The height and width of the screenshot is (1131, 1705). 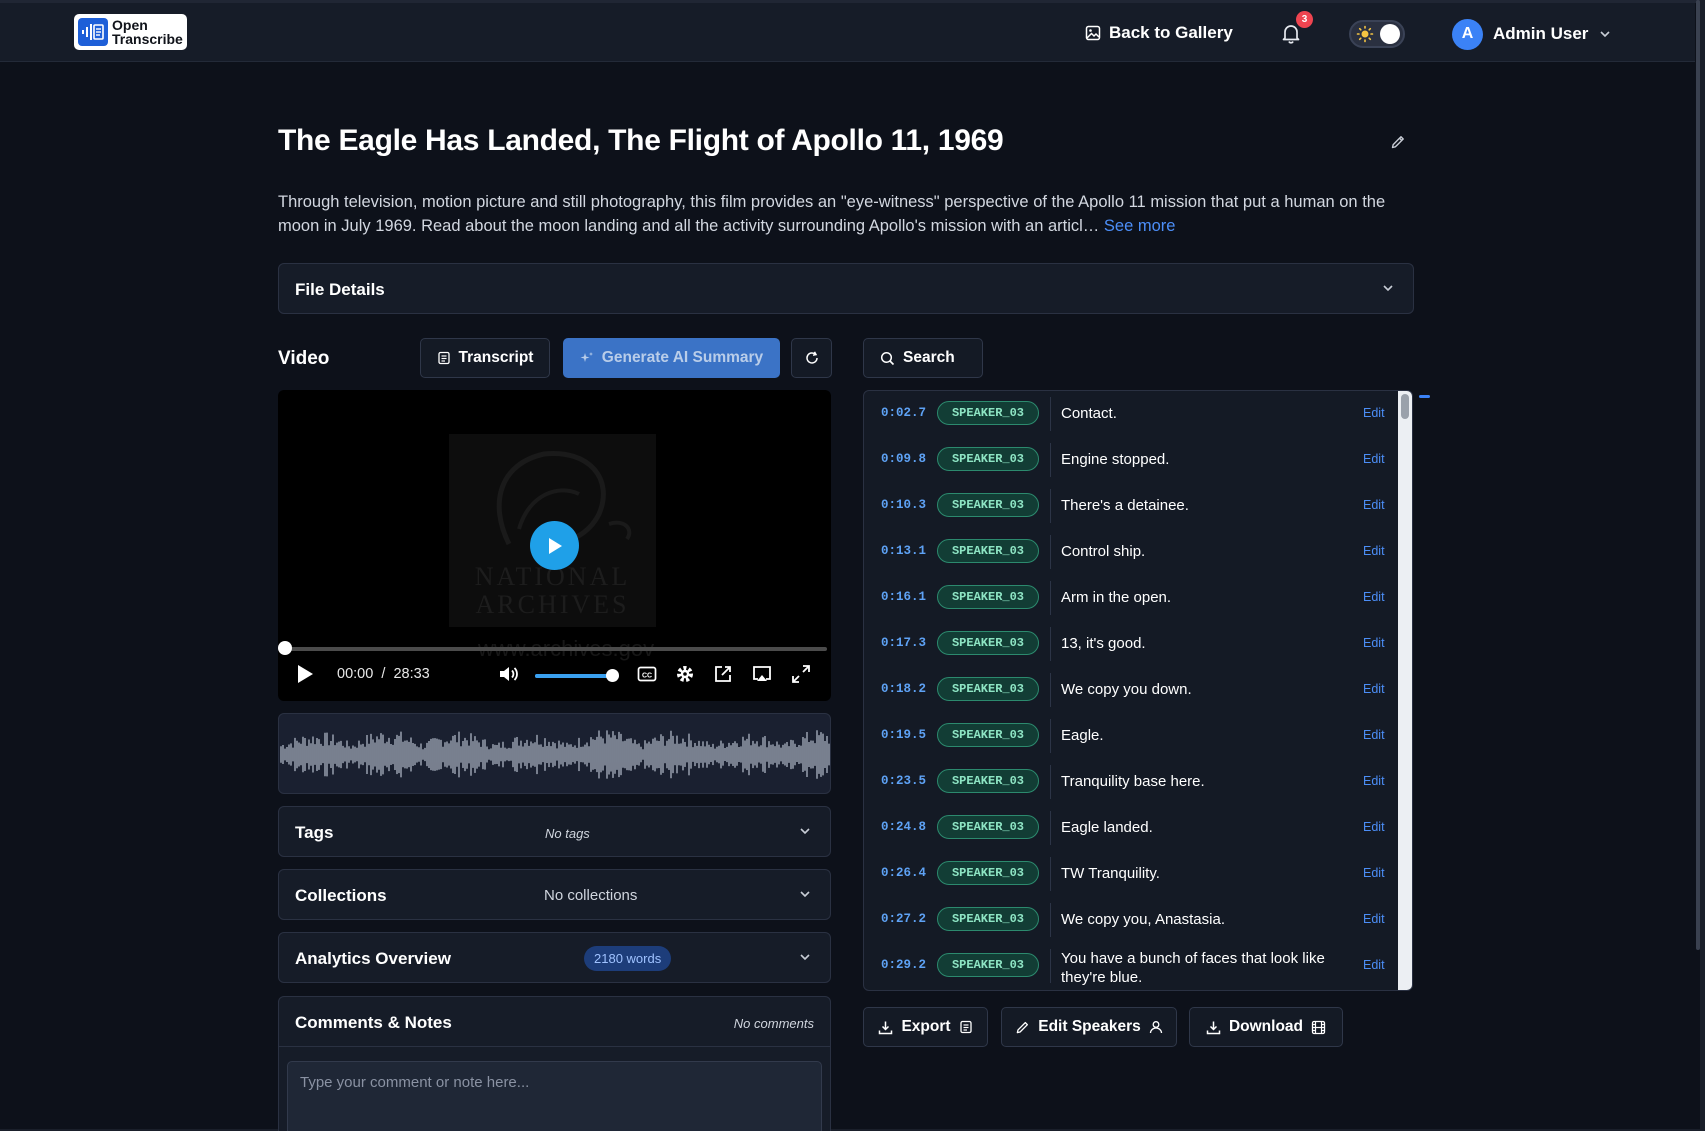 What do you see at coordinates (903, 735) in the screenshot?
I see `segment-timestamp: 0:19.5` at bounding box center [903, 735].